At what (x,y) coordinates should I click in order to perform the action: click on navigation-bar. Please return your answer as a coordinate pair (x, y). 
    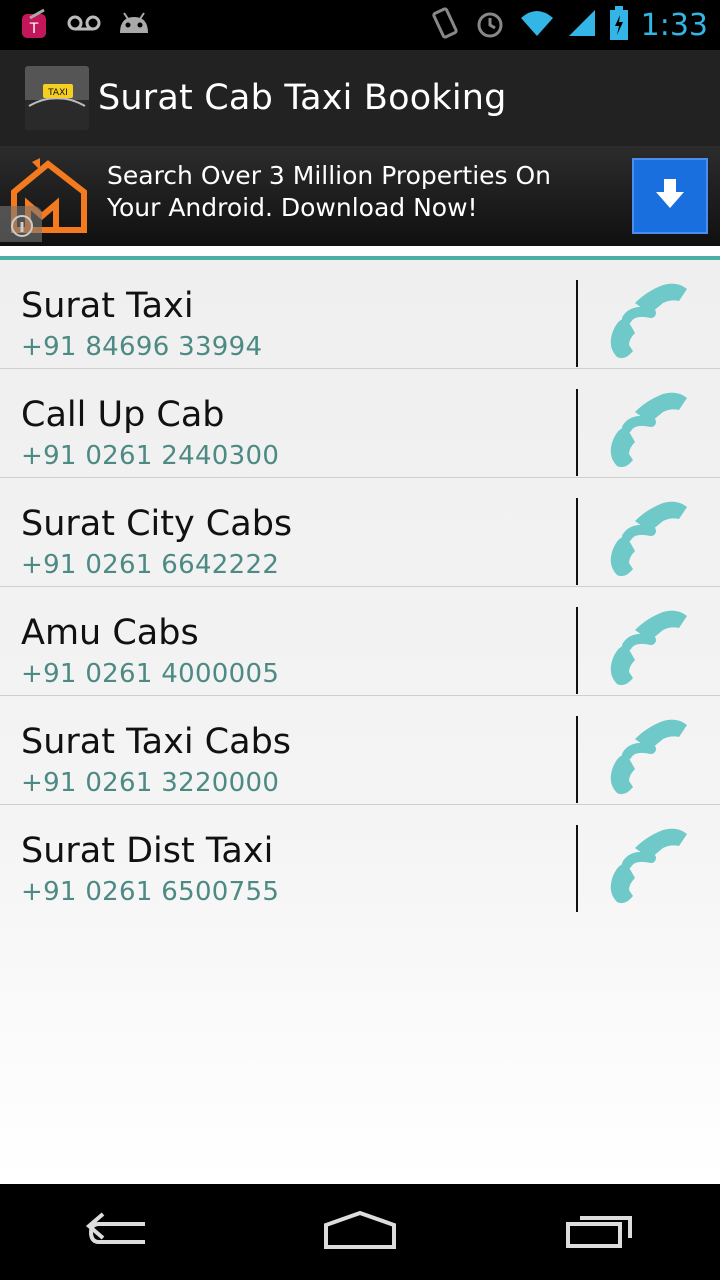
    Looking at the image, I should click on (360, 1232).